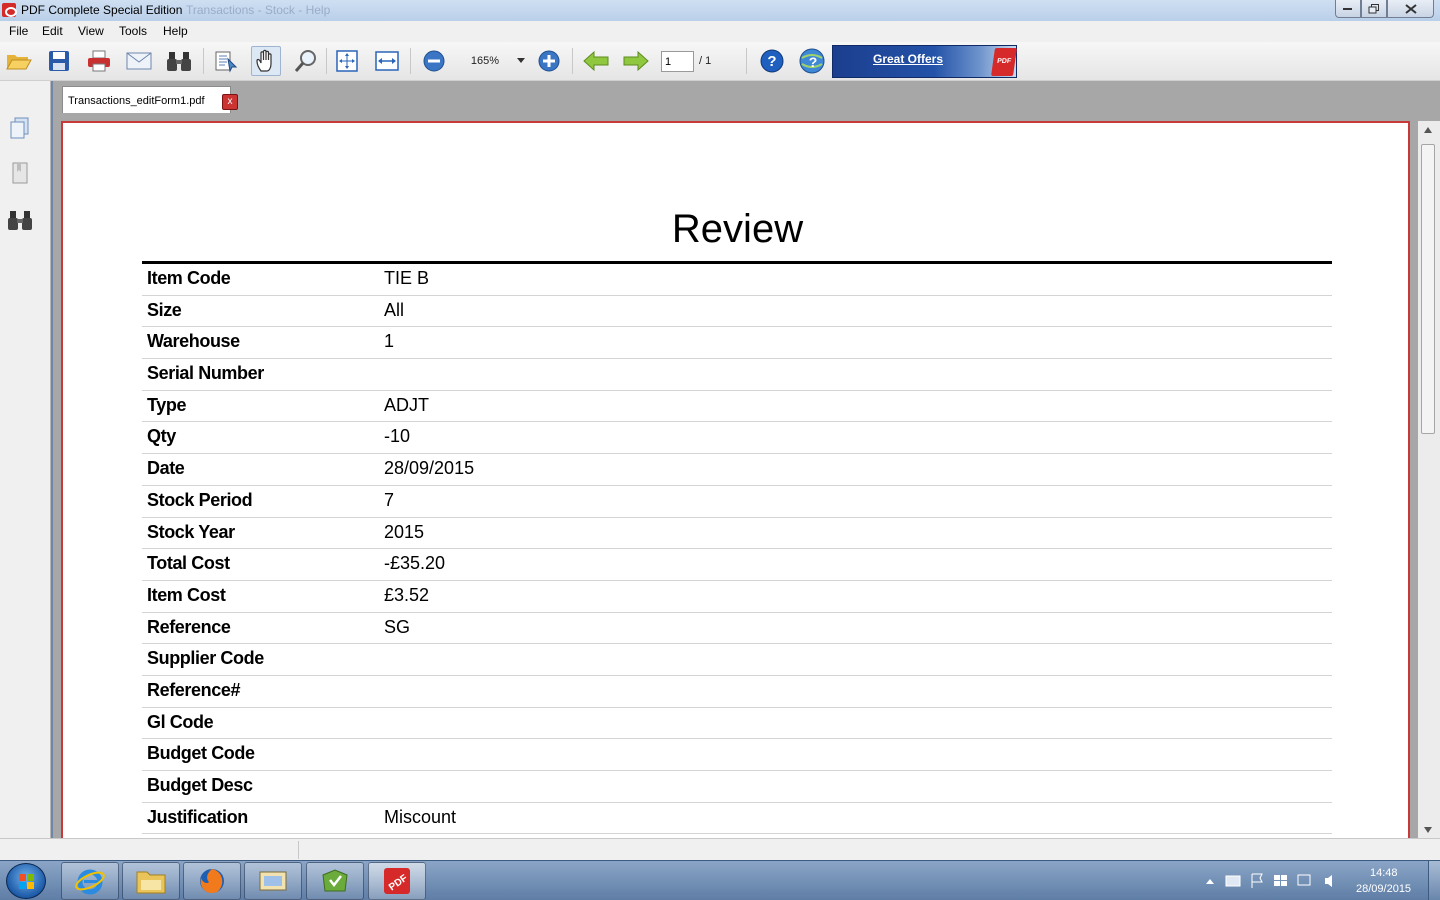 The height and width of the screenshot is (900, 1440). What do you see at coordinates (420, 816) in the screenshot?
I see `row-value: Miscount` at bounding box center [420, 816].